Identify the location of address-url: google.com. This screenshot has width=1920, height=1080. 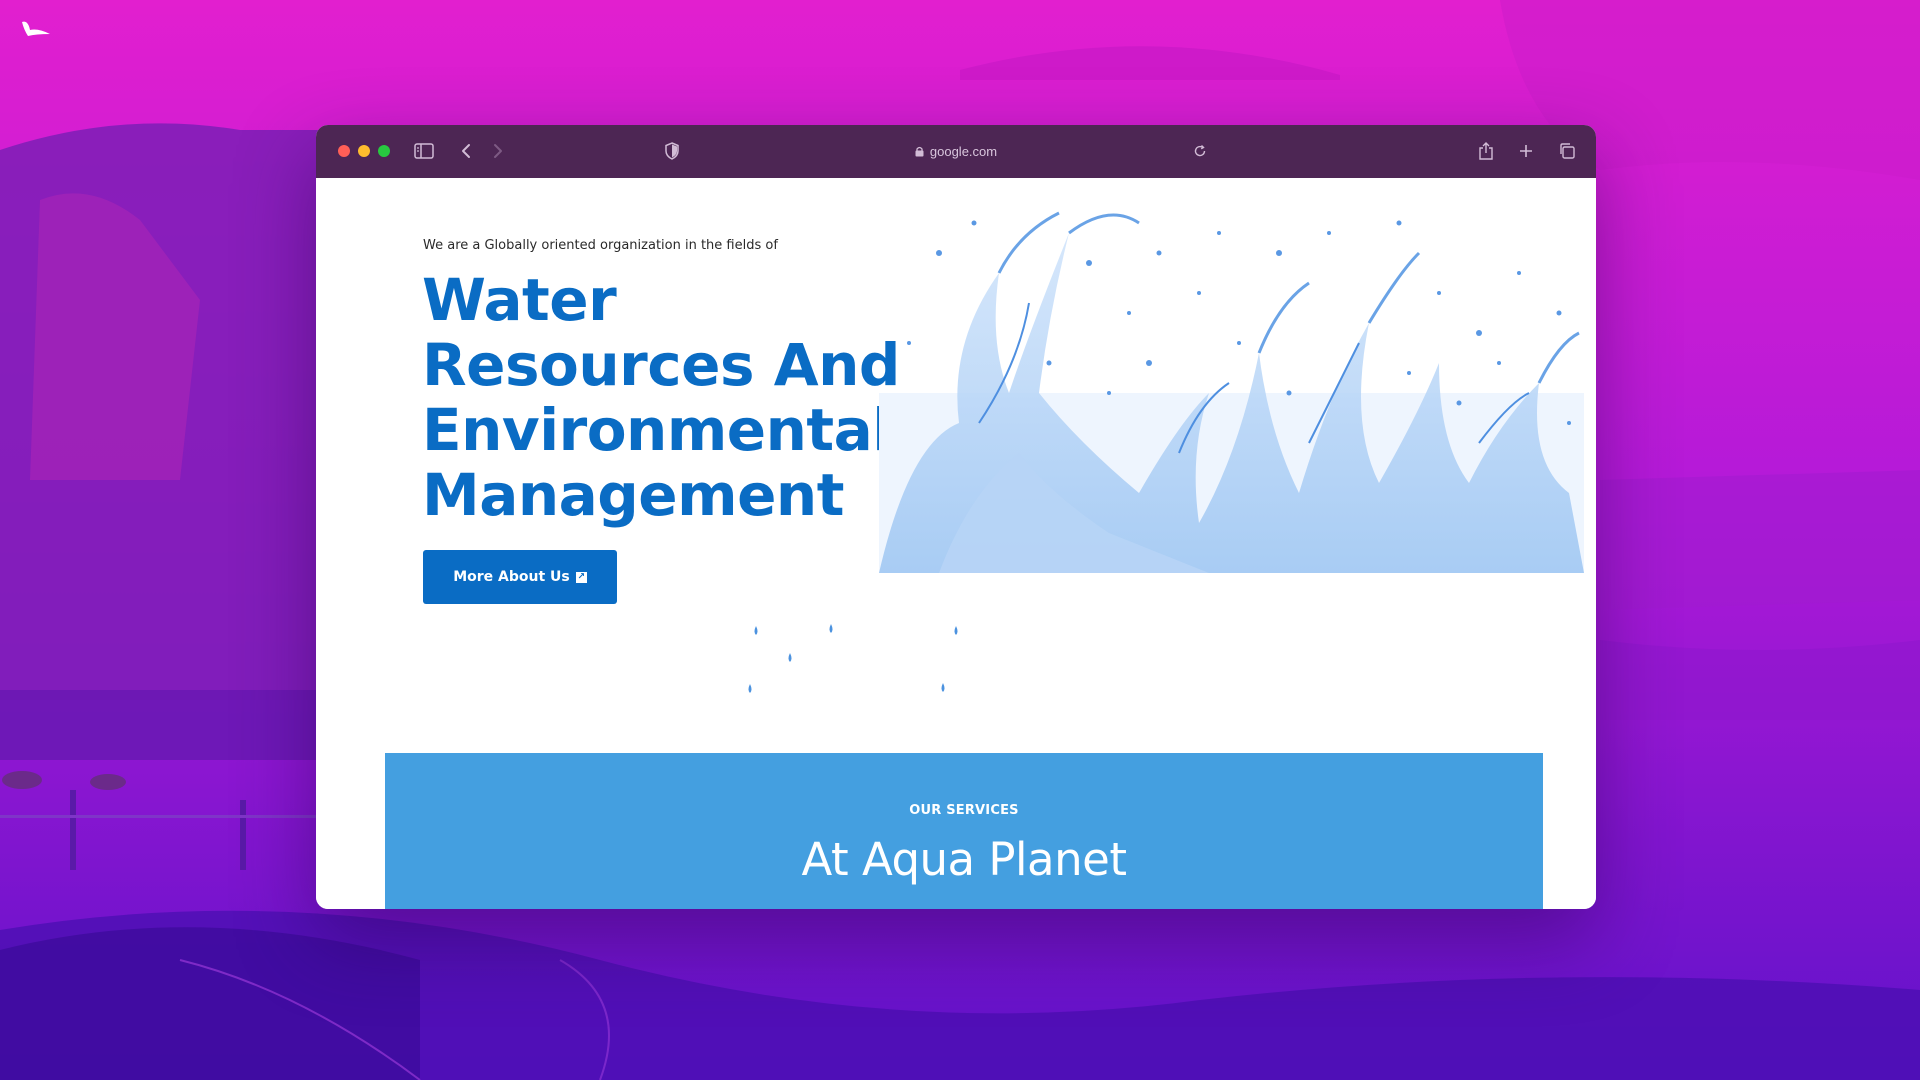
(963, 151).